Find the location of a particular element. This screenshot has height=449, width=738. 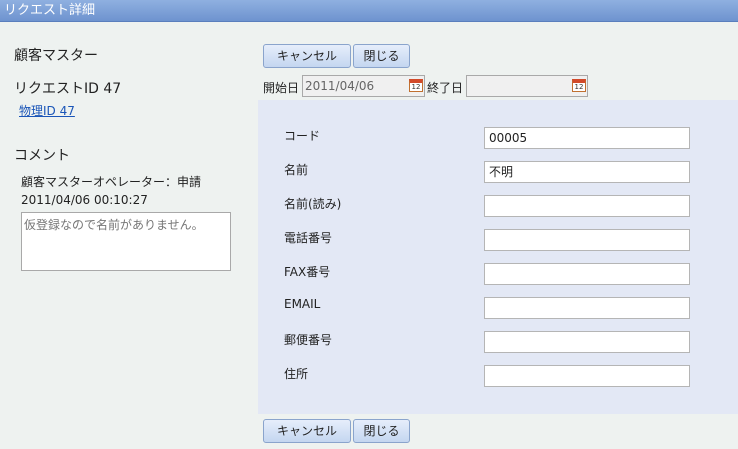

cancel-button-bottom: キャンセル is located at coordinates (307, 431).